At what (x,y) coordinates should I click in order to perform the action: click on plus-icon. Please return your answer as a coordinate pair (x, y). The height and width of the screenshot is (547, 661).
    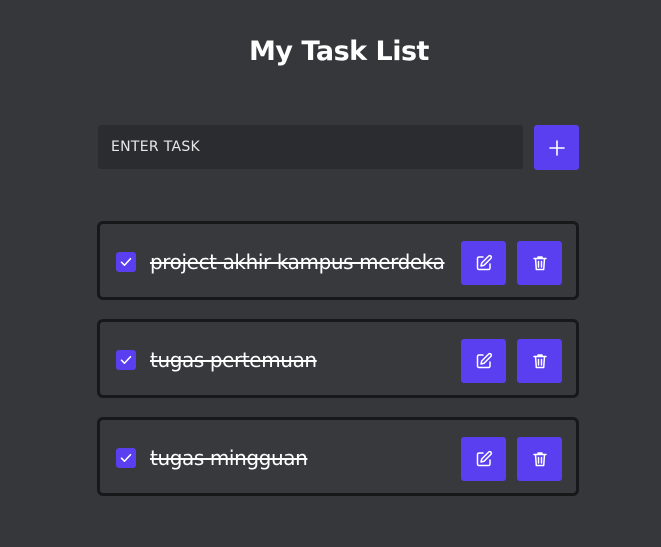
    Looking at the image, I should click on (557, 148).